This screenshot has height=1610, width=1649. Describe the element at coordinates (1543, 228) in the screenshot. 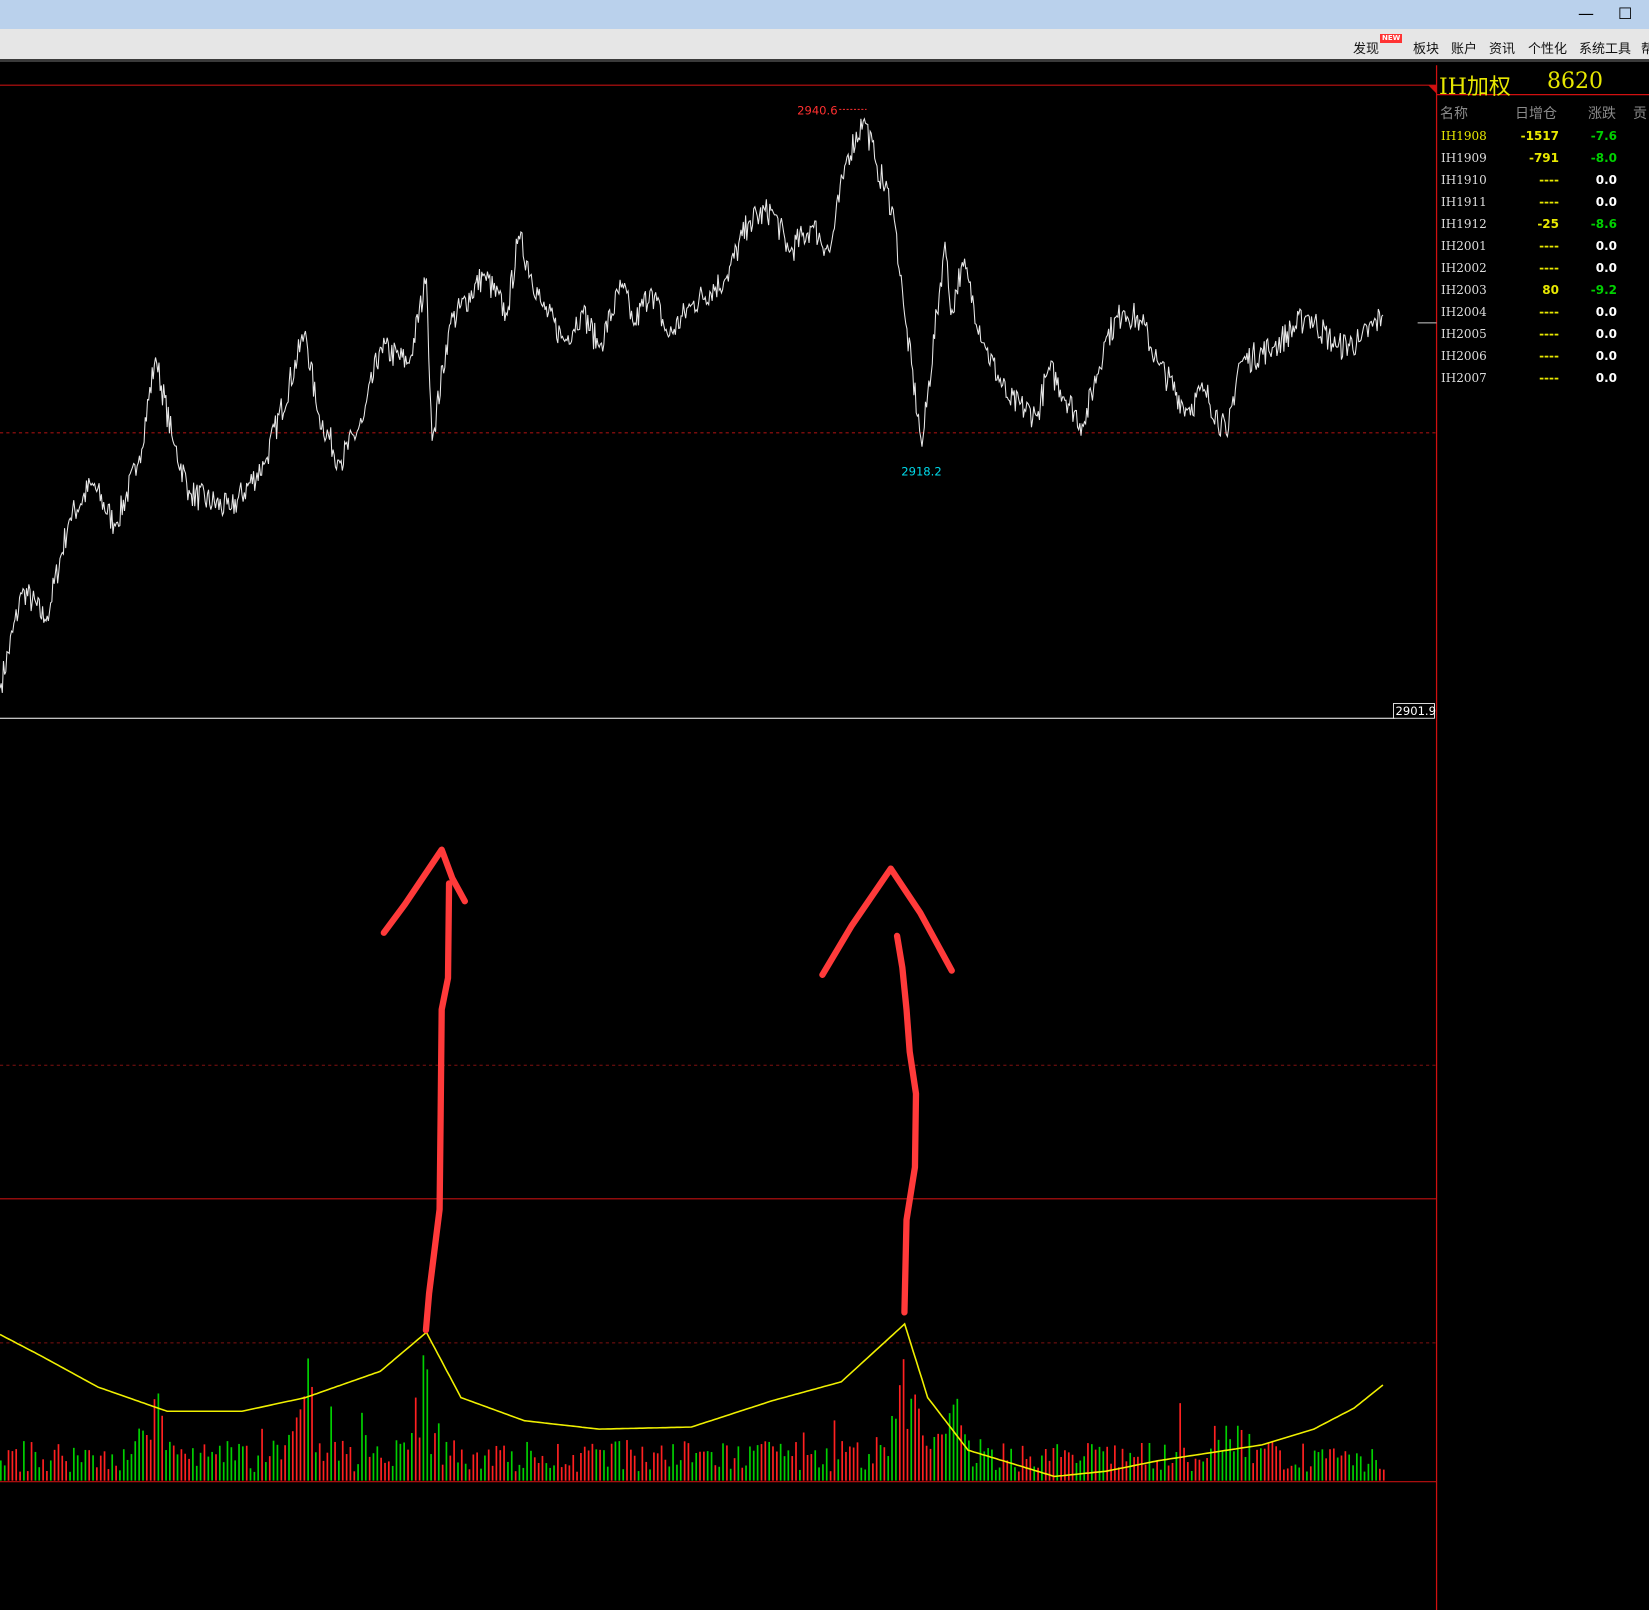

I see `contract-row: IH1912 -25 -8.6` at that location.